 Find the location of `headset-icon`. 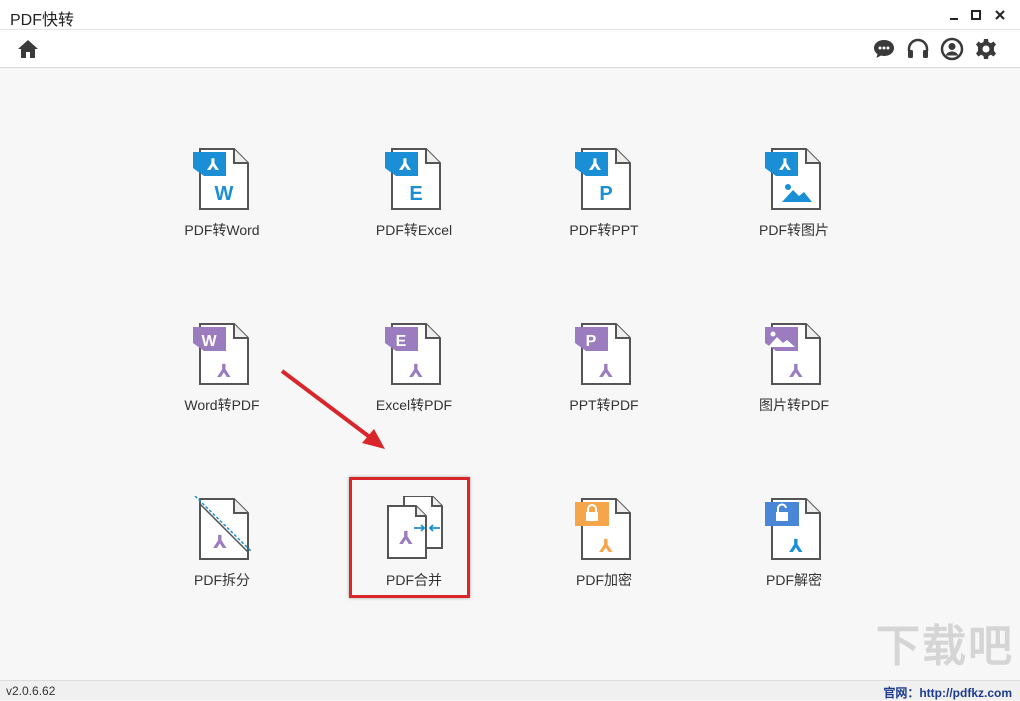

headset-icon is located at coordinates (918, 48).